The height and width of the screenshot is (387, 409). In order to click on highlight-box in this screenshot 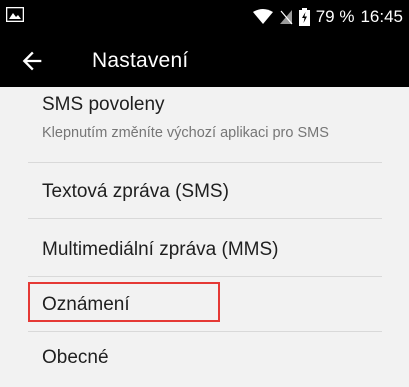, I will do `click(124, 302)`.